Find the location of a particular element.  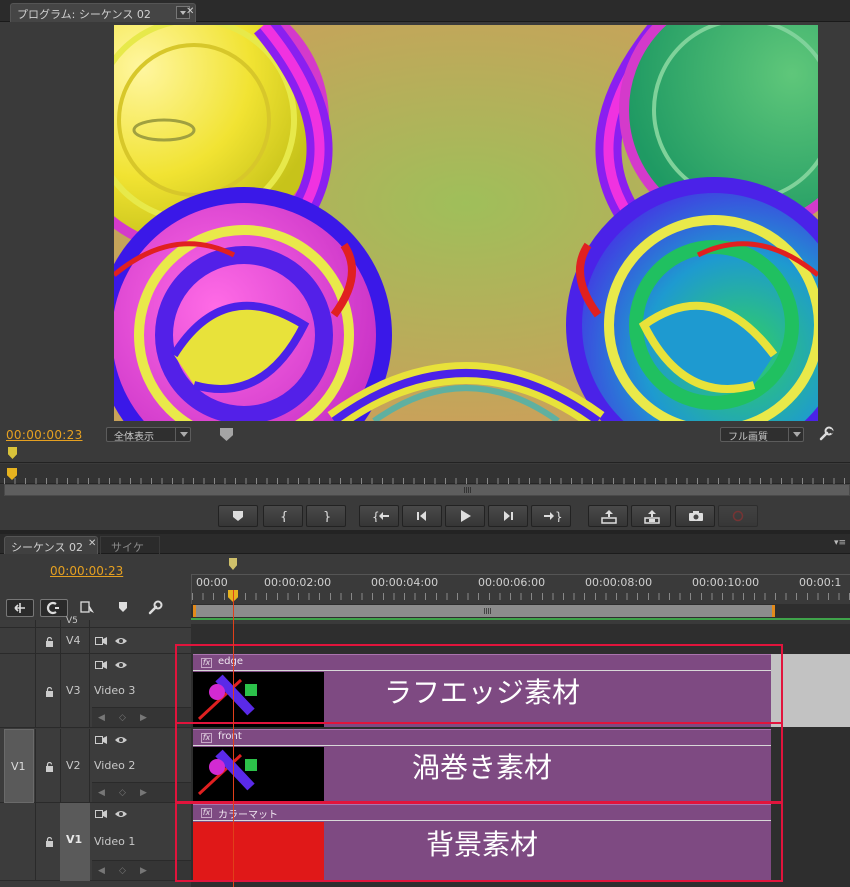

quality-value: フル画質 is located at coordinates (748, 437).